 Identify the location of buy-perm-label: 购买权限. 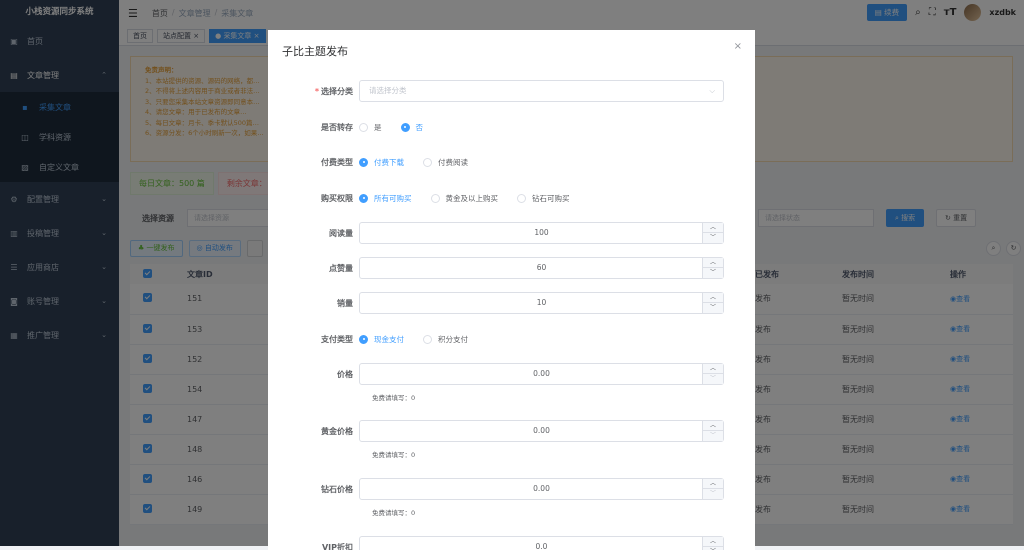
(313, 198).